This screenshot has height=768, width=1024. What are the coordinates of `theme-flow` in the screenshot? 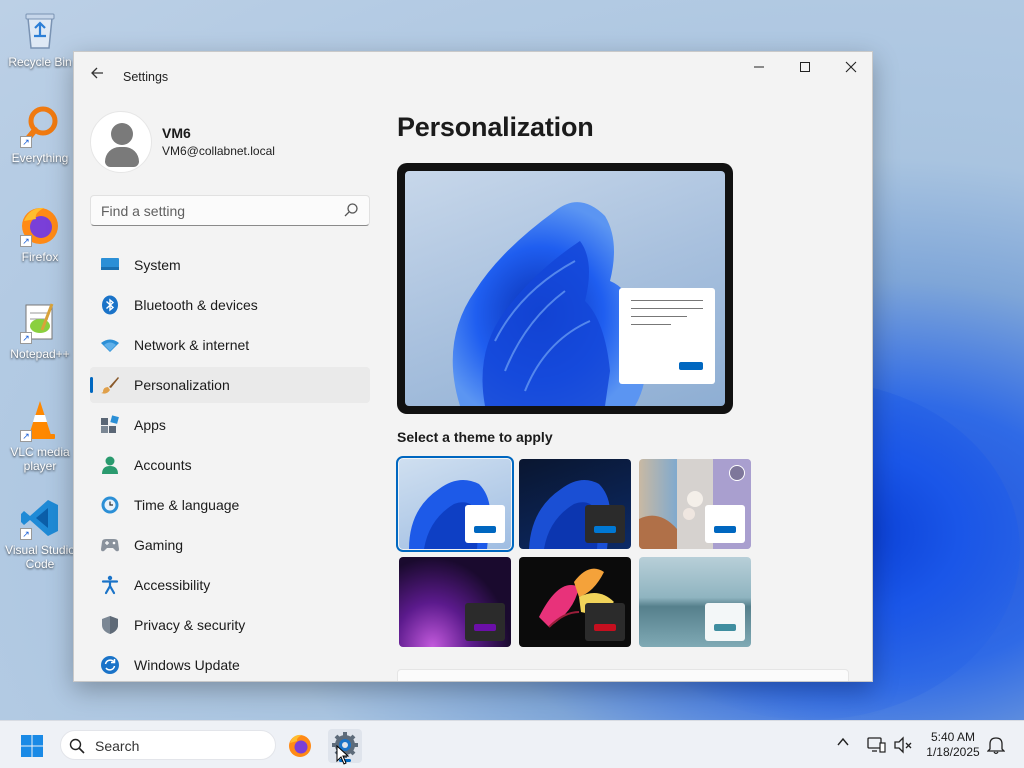 It's located at (695, 602).